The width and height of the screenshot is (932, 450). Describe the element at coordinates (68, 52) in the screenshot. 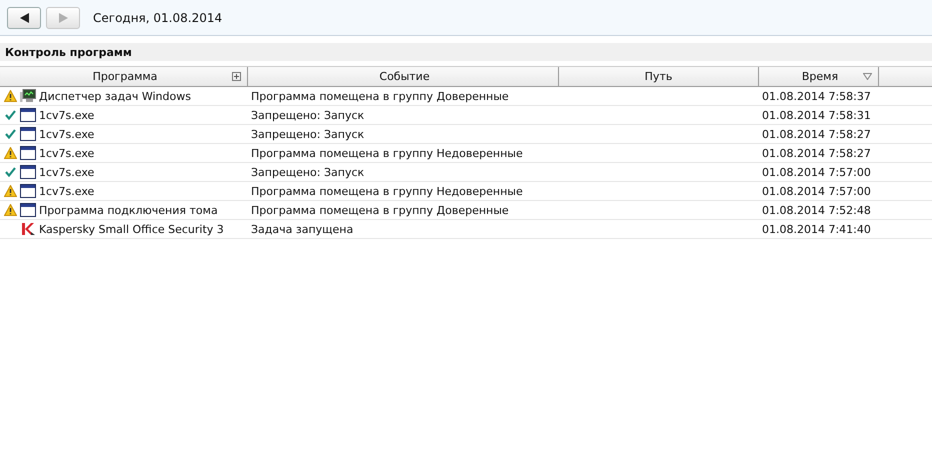

I see `section-title: Контроль программ` at that location.